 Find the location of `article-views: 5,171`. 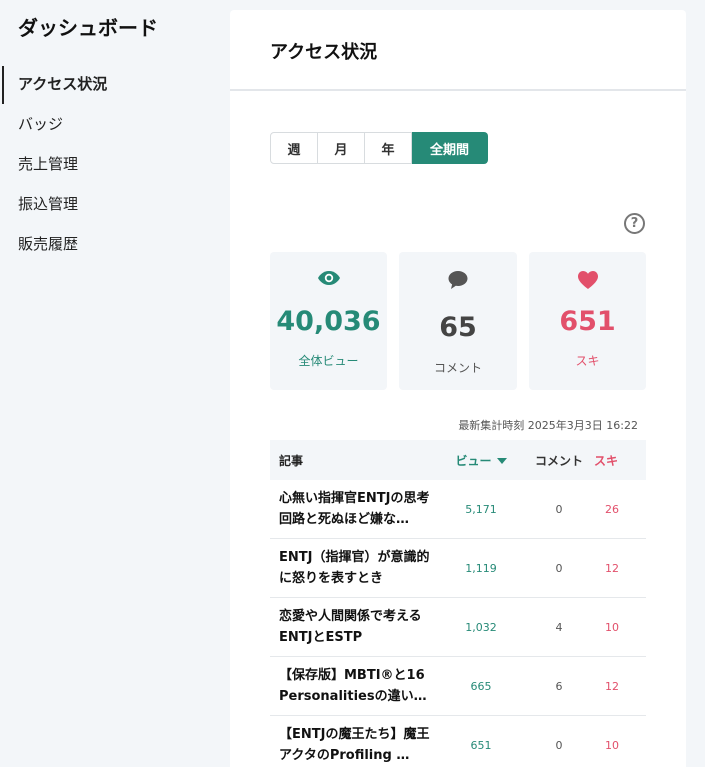

article-views: 5,171 is located at coordinates (481, 509).